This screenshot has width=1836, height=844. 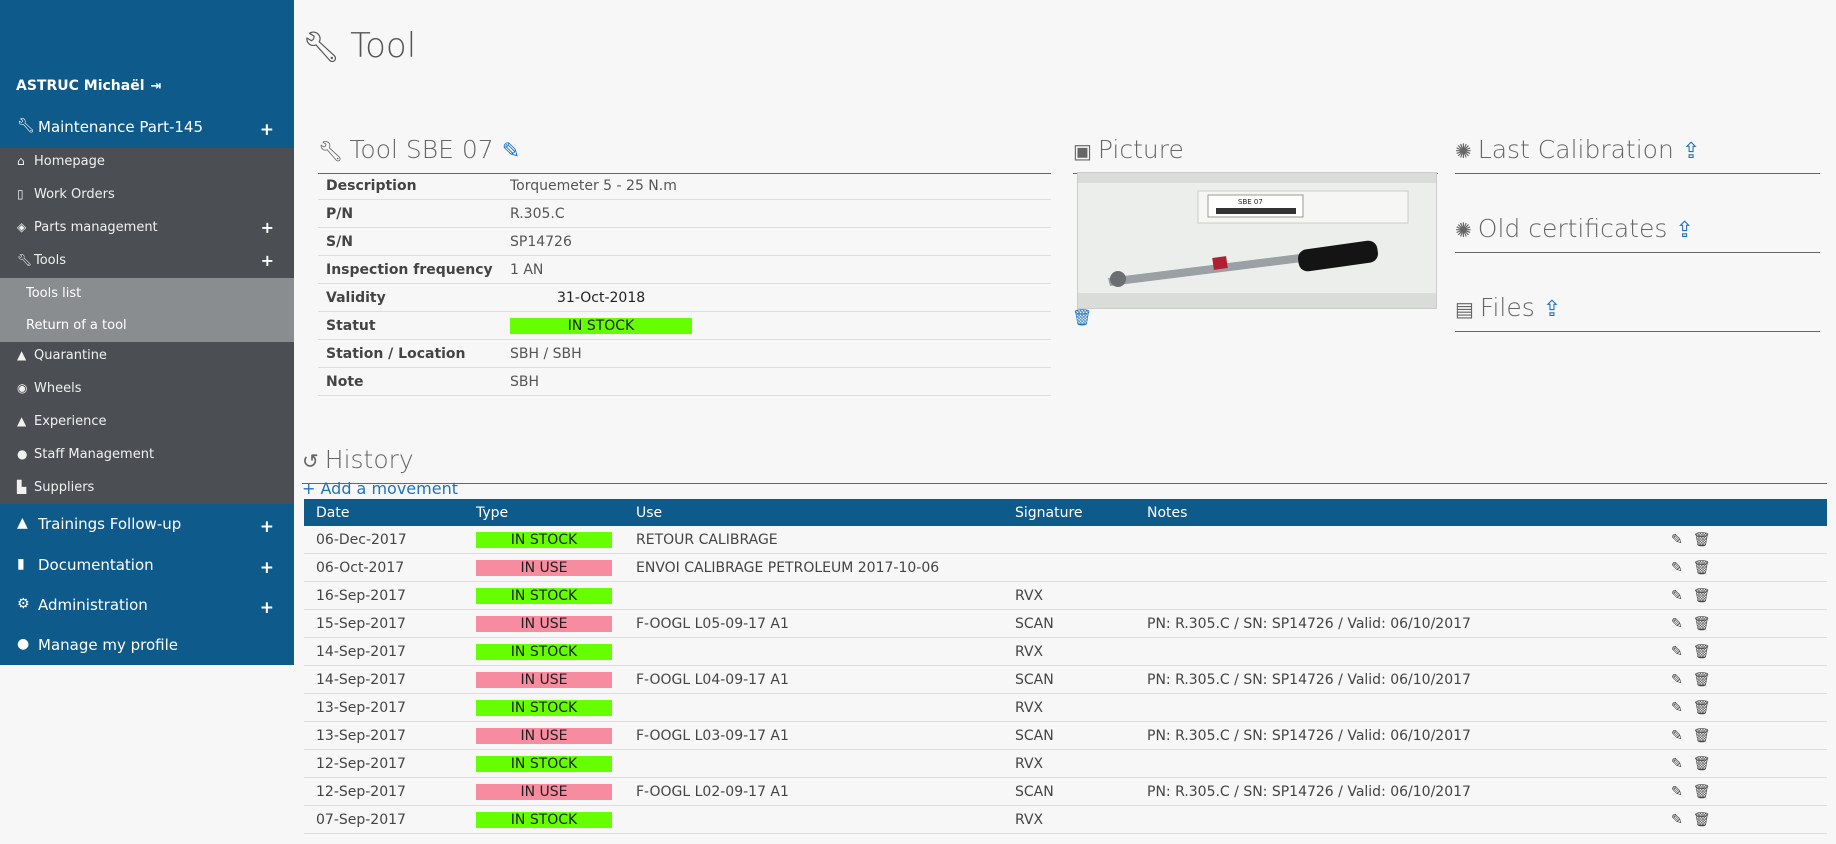 I want to click on add-movement-link: + Add a movement, so click(x=380, y=488).